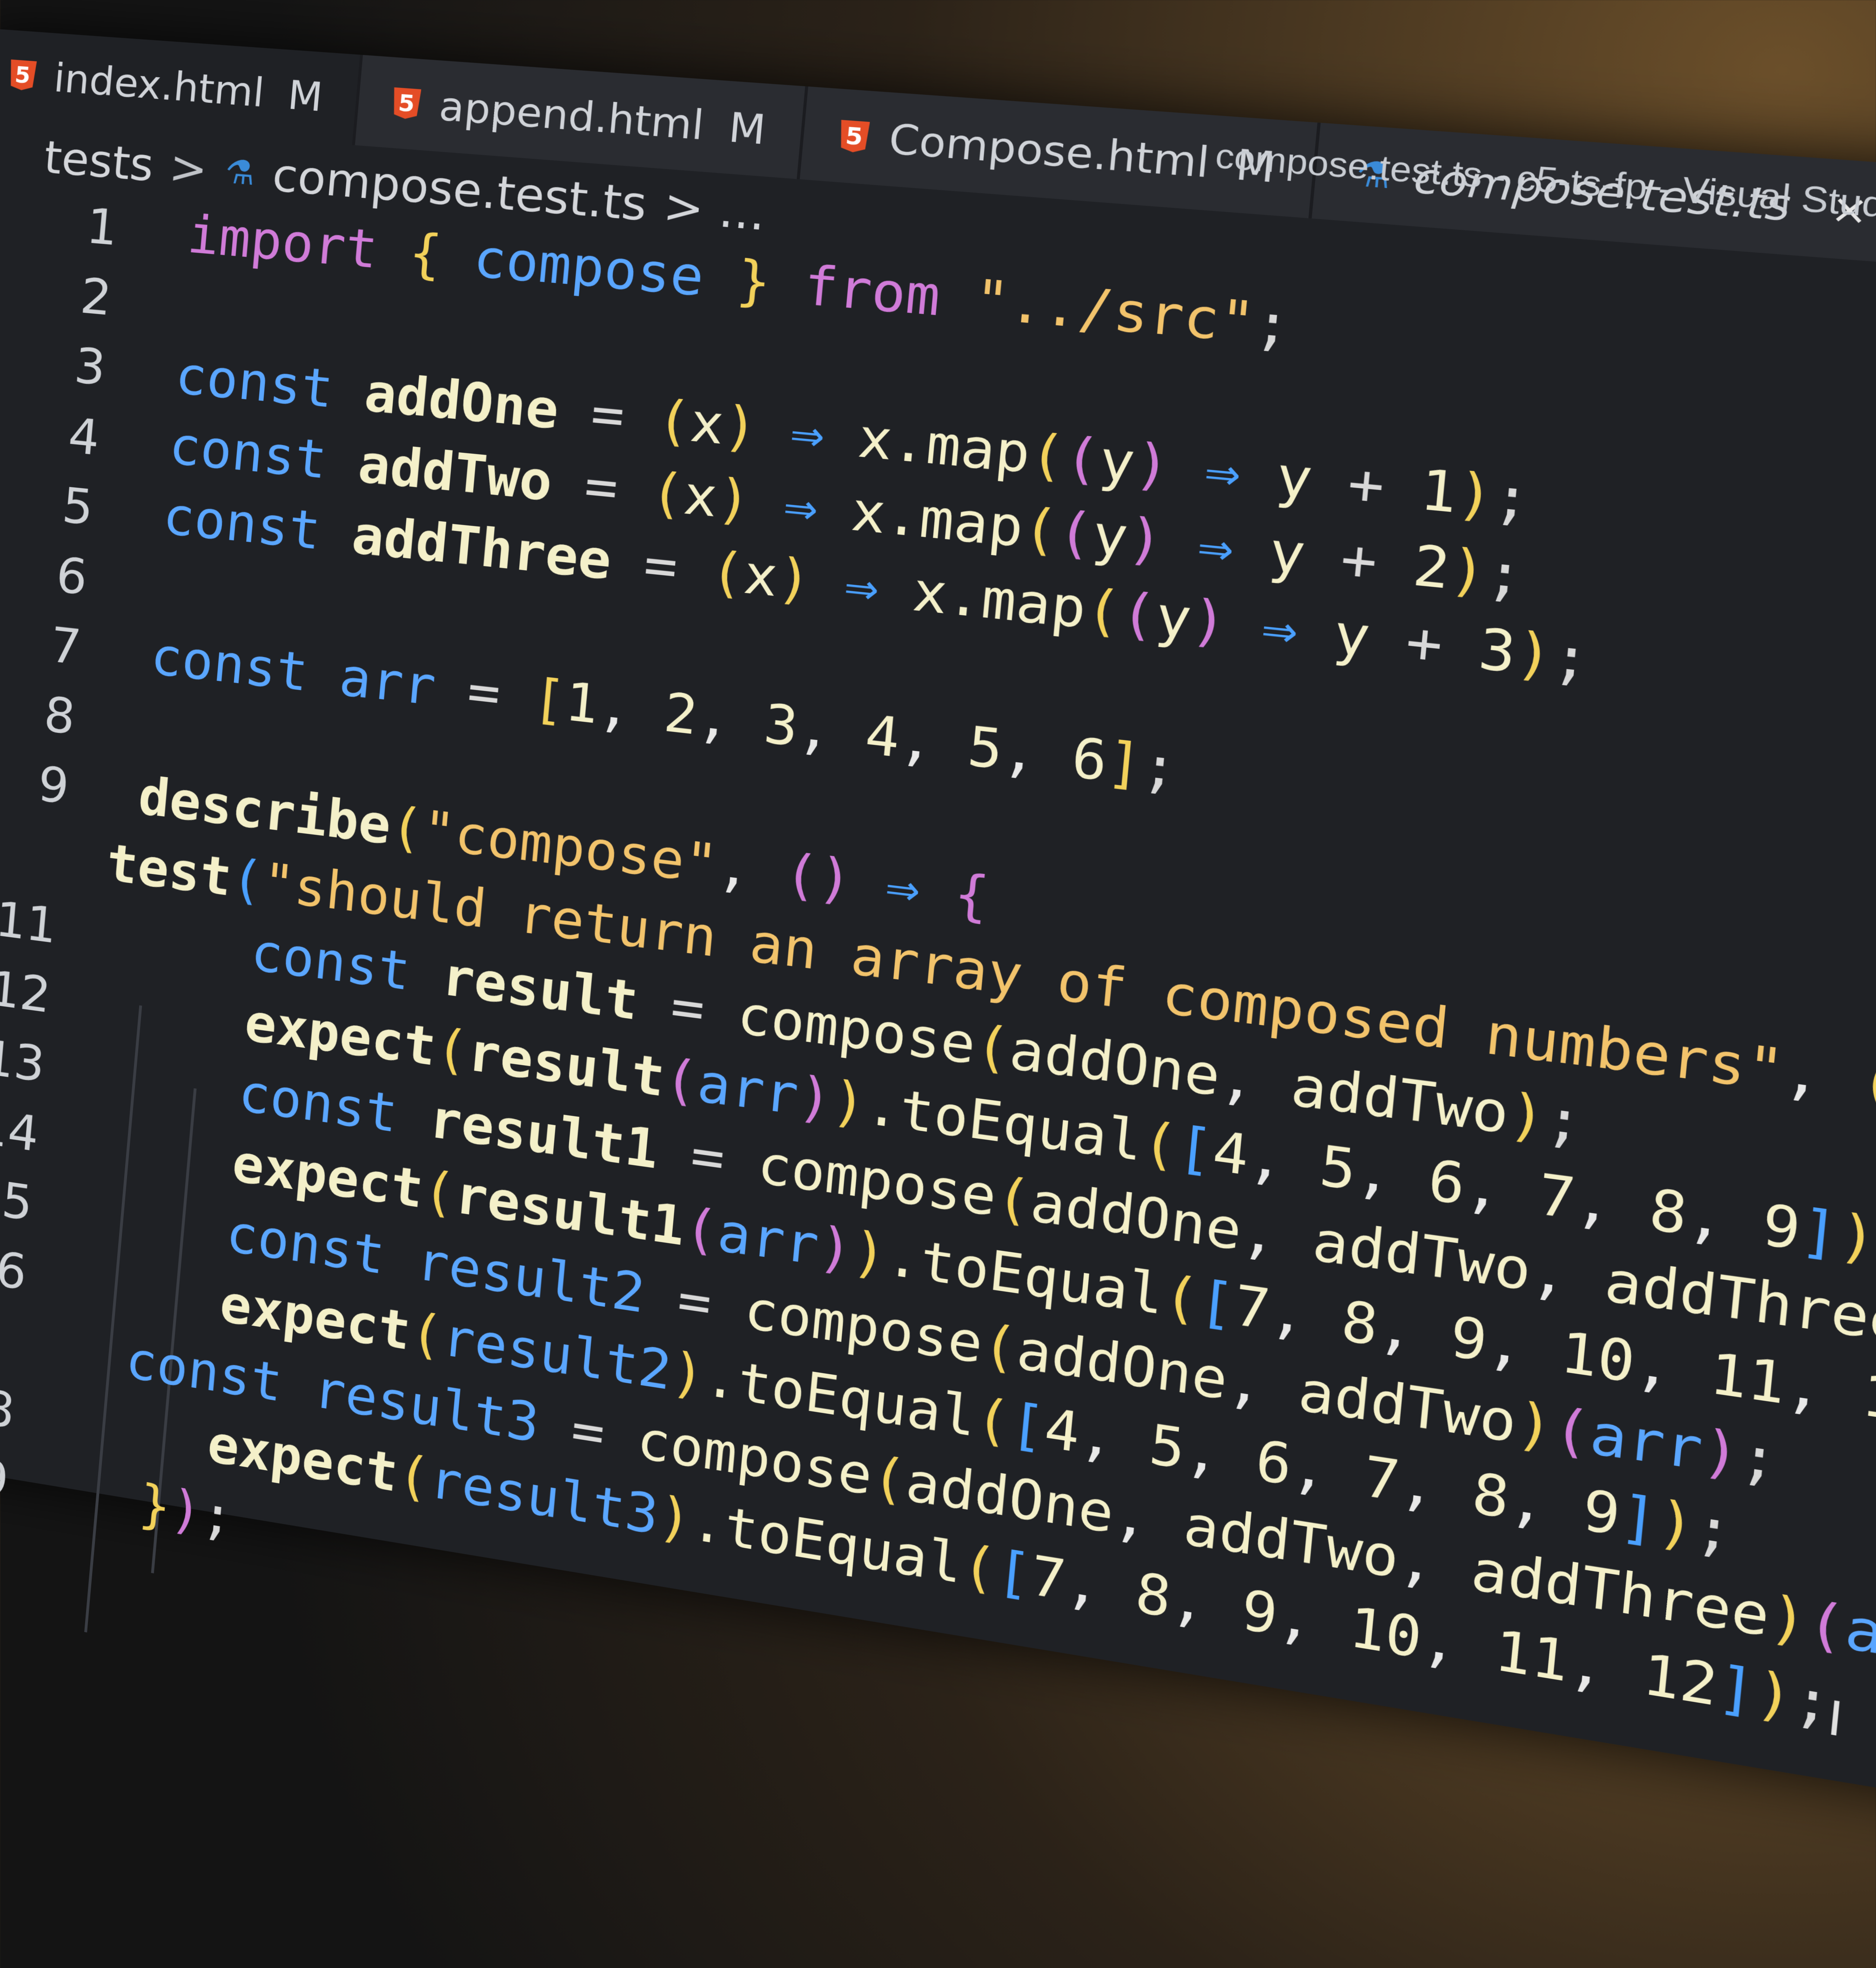 The width and height of the screenshot is (1876, 1968). What do you see at coordinates (102, 227) in the screenshot?
I see `line-number: 1` at bounding box center [102, 227].